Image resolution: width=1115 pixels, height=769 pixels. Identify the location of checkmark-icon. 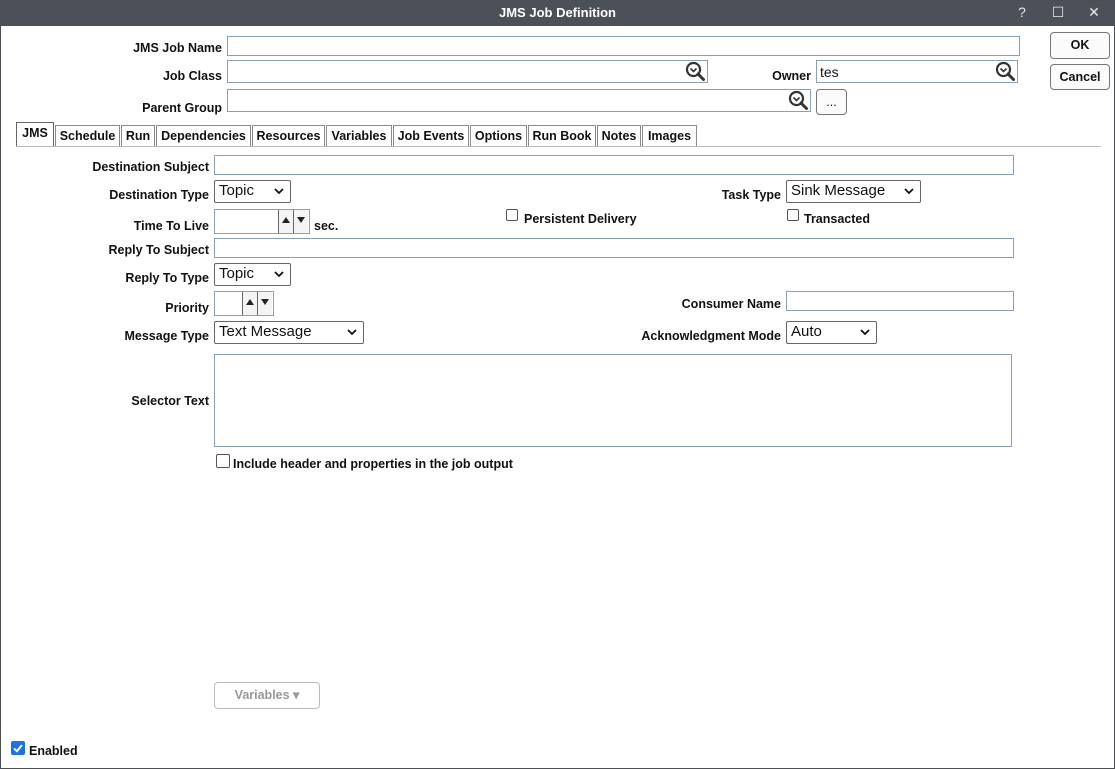
(18, 748).